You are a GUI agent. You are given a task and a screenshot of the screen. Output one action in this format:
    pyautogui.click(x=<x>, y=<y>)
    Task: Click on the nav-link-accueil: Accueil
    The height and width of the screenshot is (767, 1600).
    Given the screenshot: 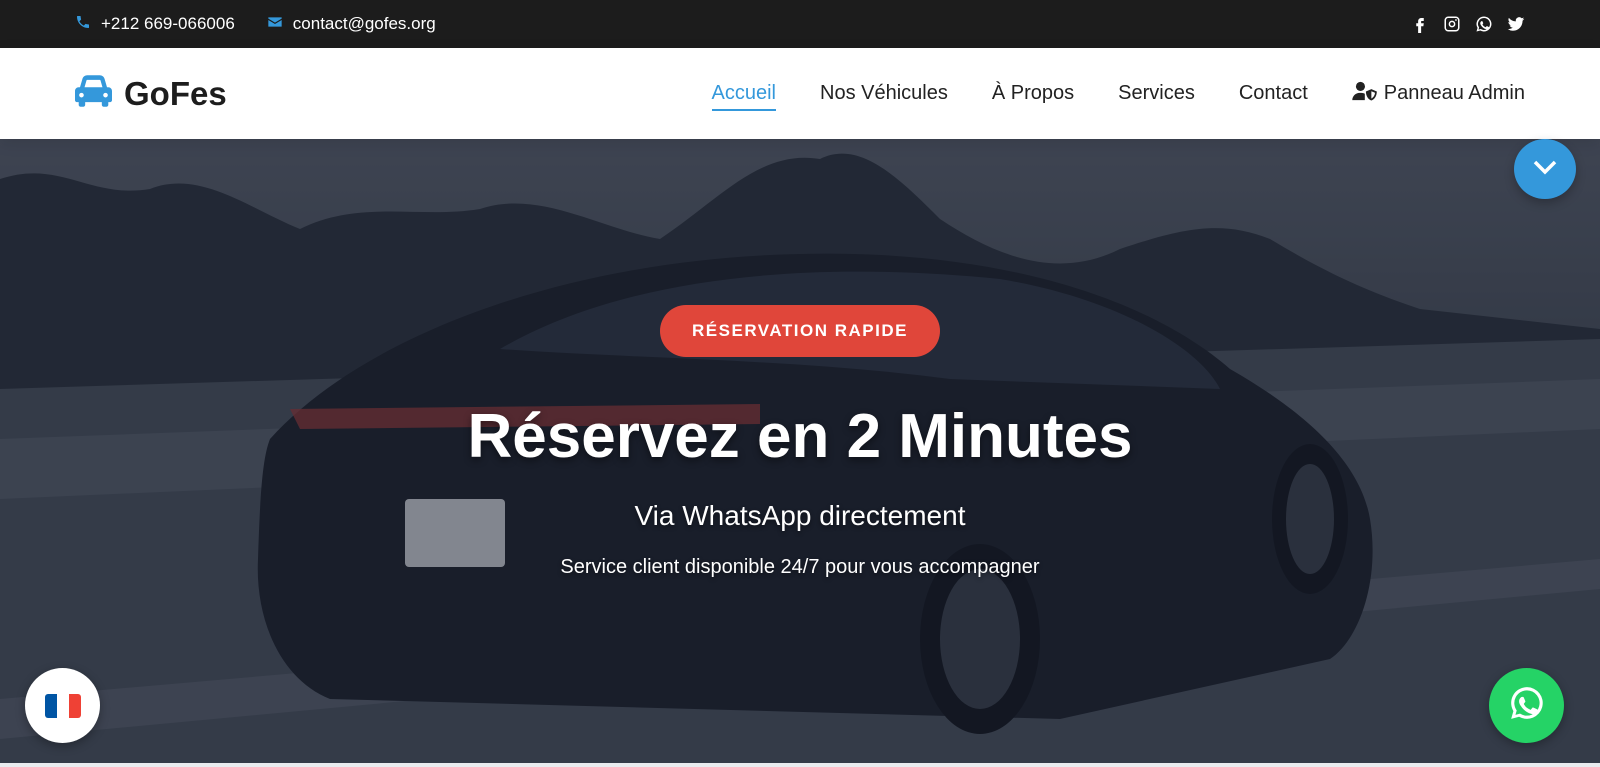 What is the action you would take?
    pyautogui.click(x=744, y=93)
    